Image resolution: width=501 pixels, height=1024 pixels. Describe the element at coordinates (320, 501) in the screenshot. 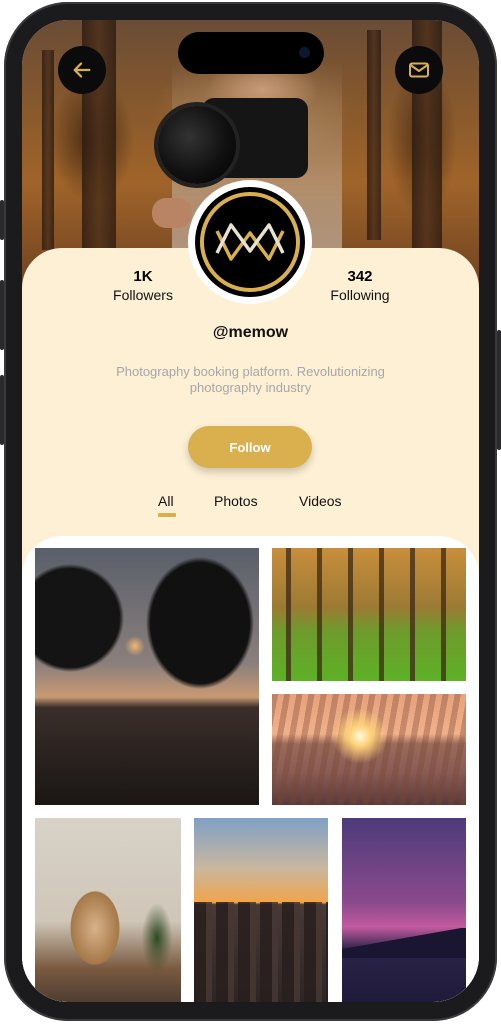

I see `tab-videos: Videos` at that location.